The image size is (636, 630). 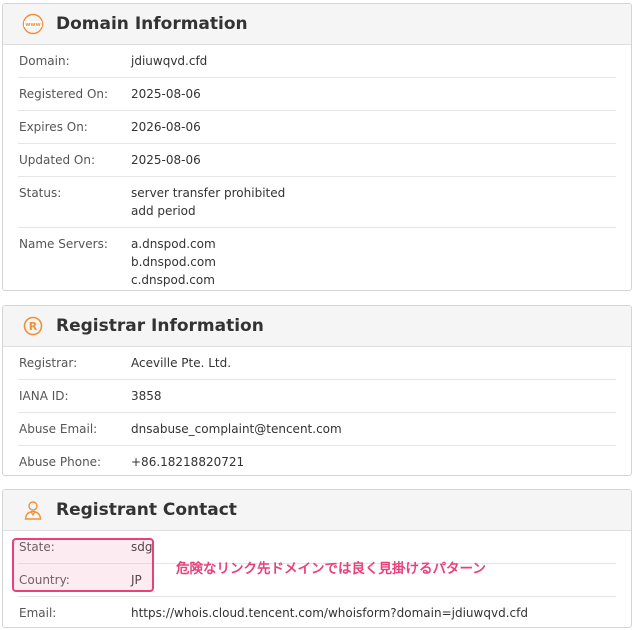 I want to click on registrar-info-row: Abuse Phone: +86.18218820721, so click(x=317, y=460).